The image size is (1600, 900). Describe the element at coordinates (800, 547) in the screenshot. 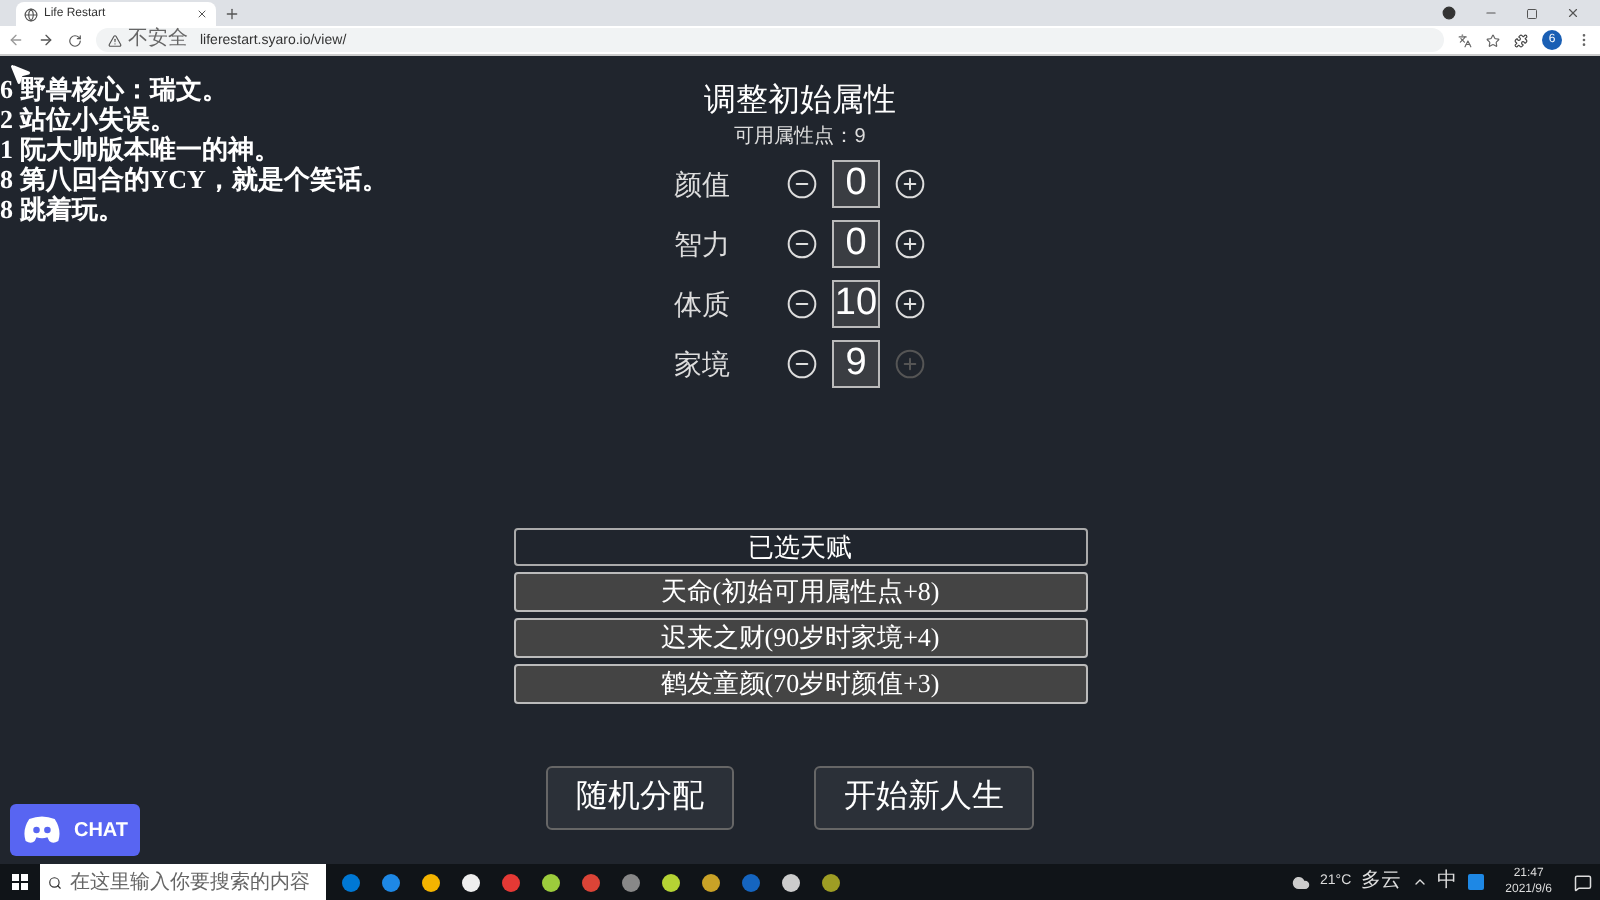

I see `talents-header: 已选天赋` at that location.